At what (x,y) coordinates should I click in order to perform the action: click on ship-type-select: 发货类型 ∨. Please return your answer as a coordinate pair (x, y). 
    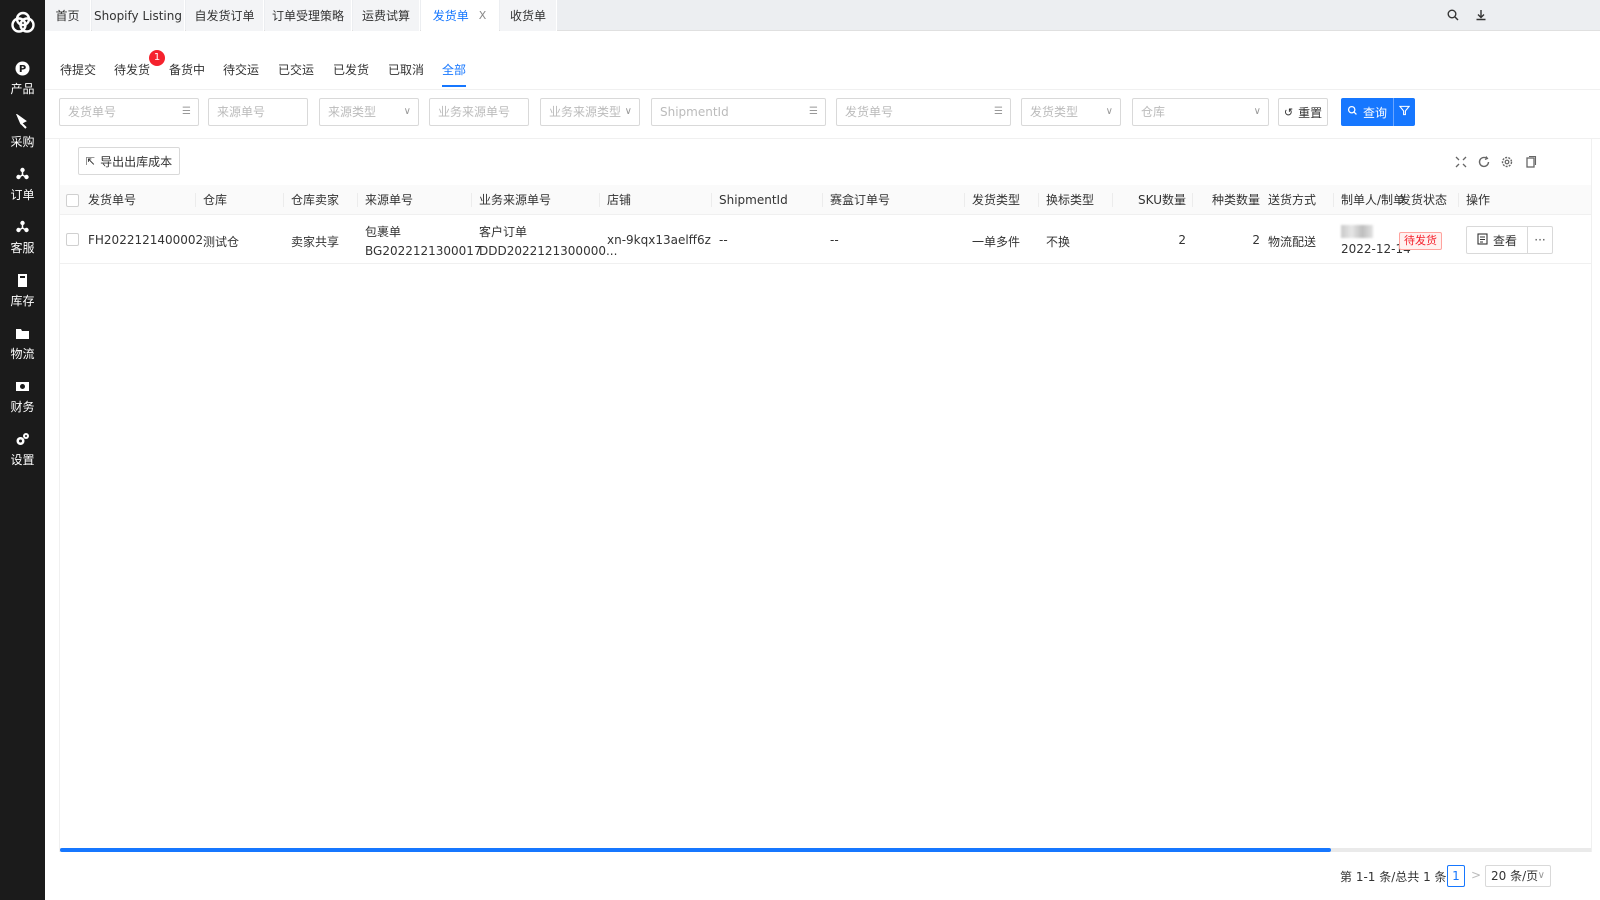
    Looking at the image, I should click on (1071, 112).